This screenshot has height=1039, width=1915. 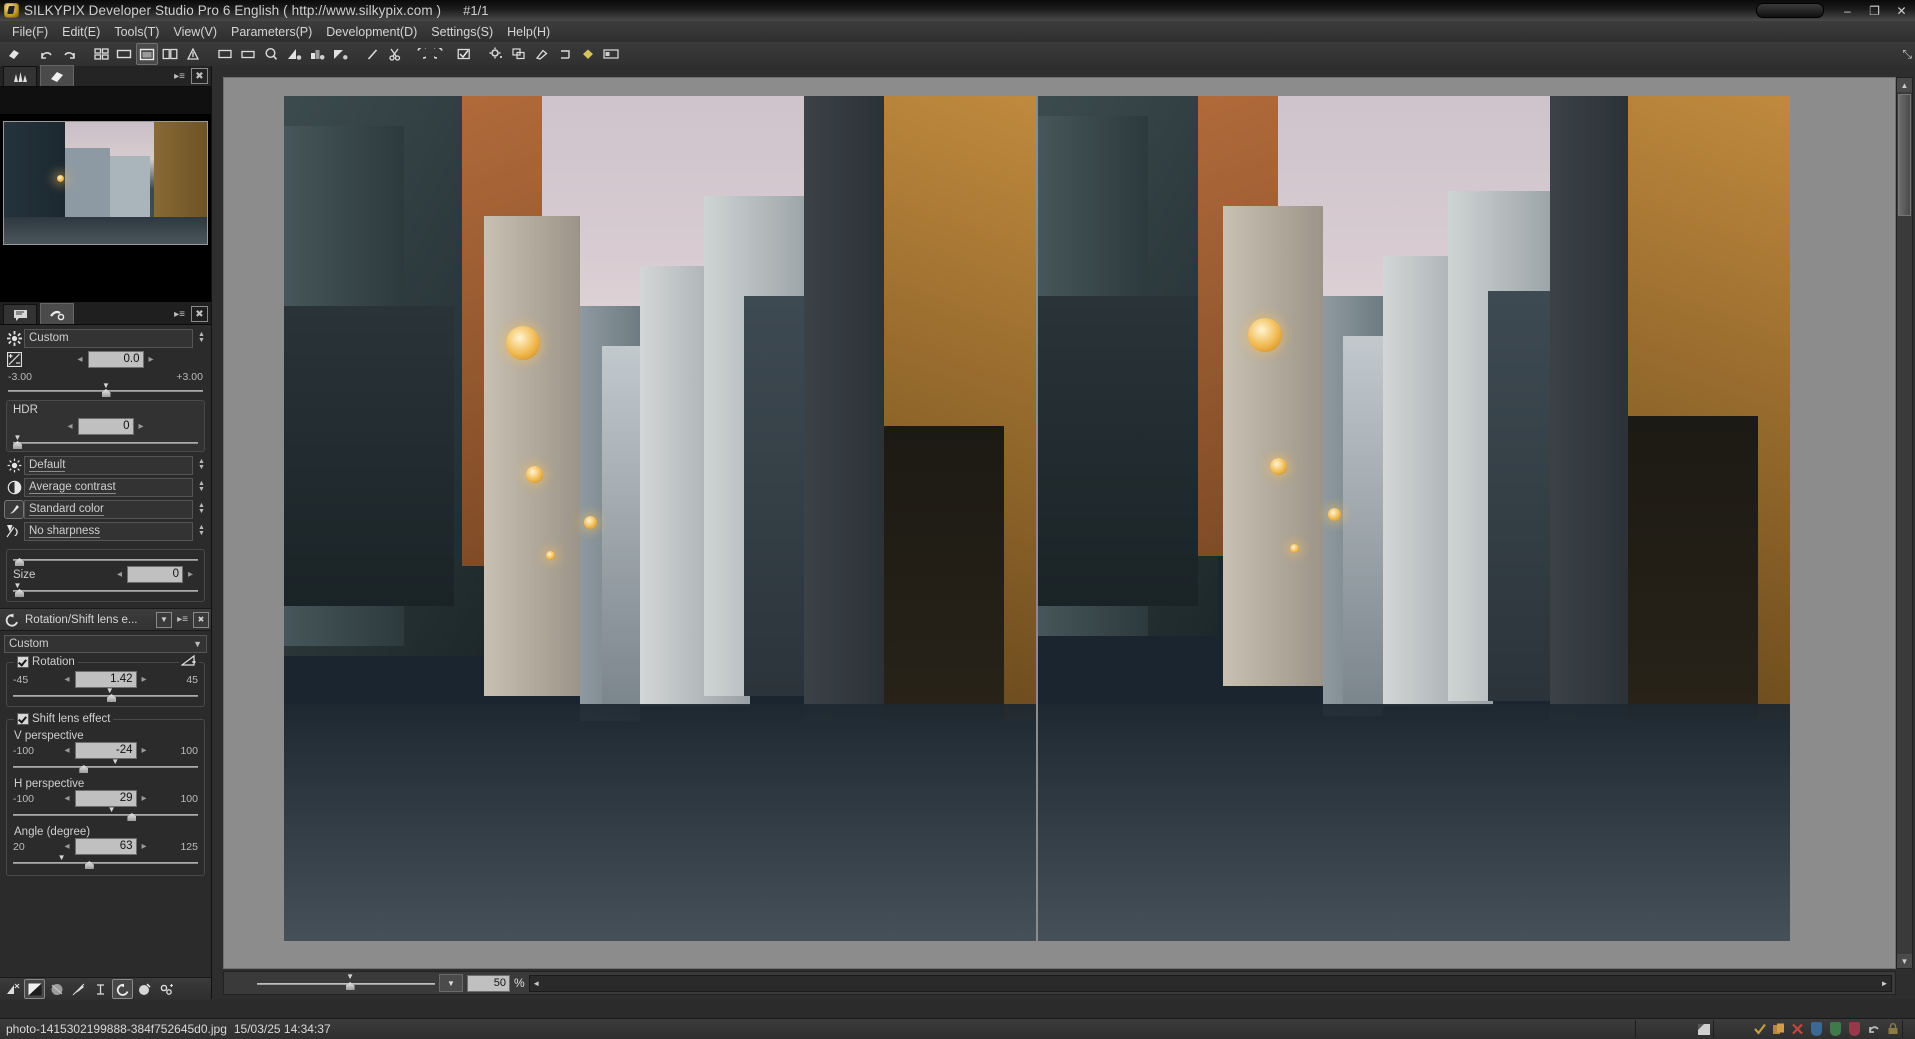 I want to click on exposure-decrement: ◂, so click(x=79, y=359).